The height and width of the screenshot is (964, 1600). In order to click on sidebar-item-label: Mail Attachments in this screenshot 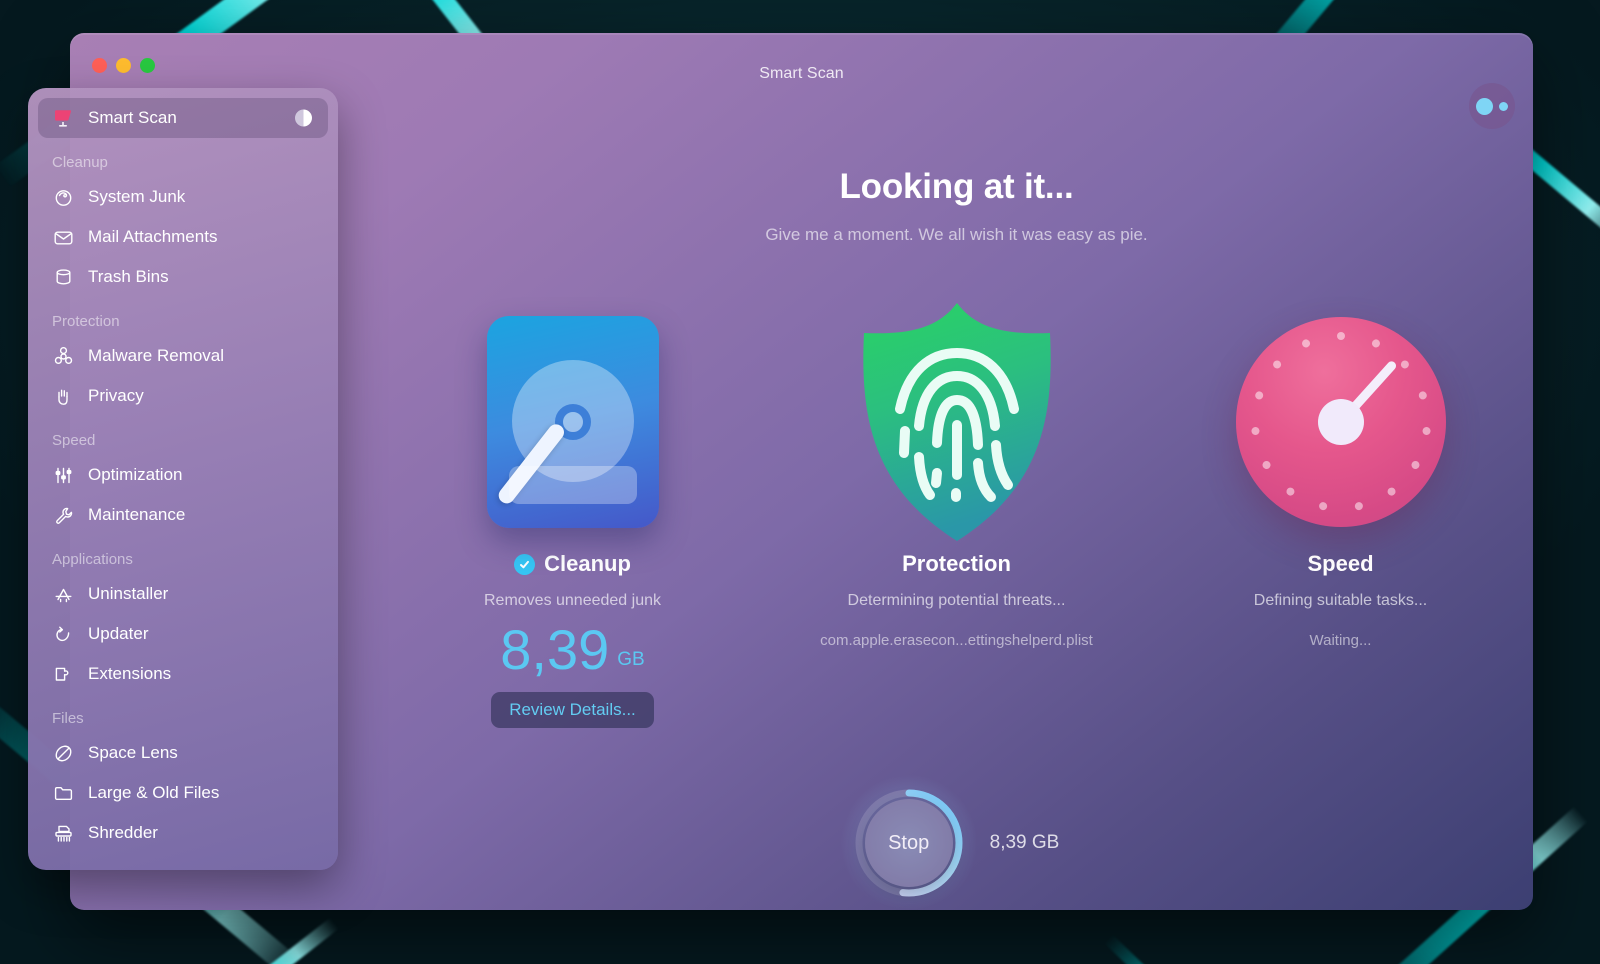, I will do `click(153, 236)`.